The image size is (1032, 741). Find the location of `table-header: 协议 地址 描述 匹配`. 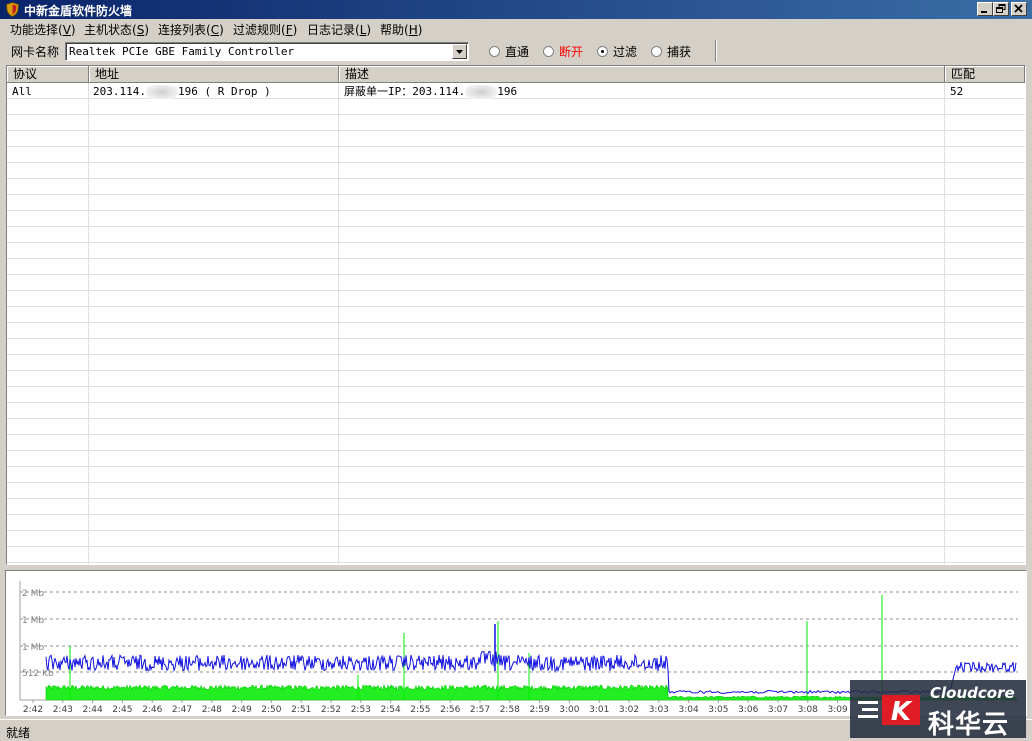

table-header: 协议 地址 描述 匹配 is located at coordinates (516, 74).